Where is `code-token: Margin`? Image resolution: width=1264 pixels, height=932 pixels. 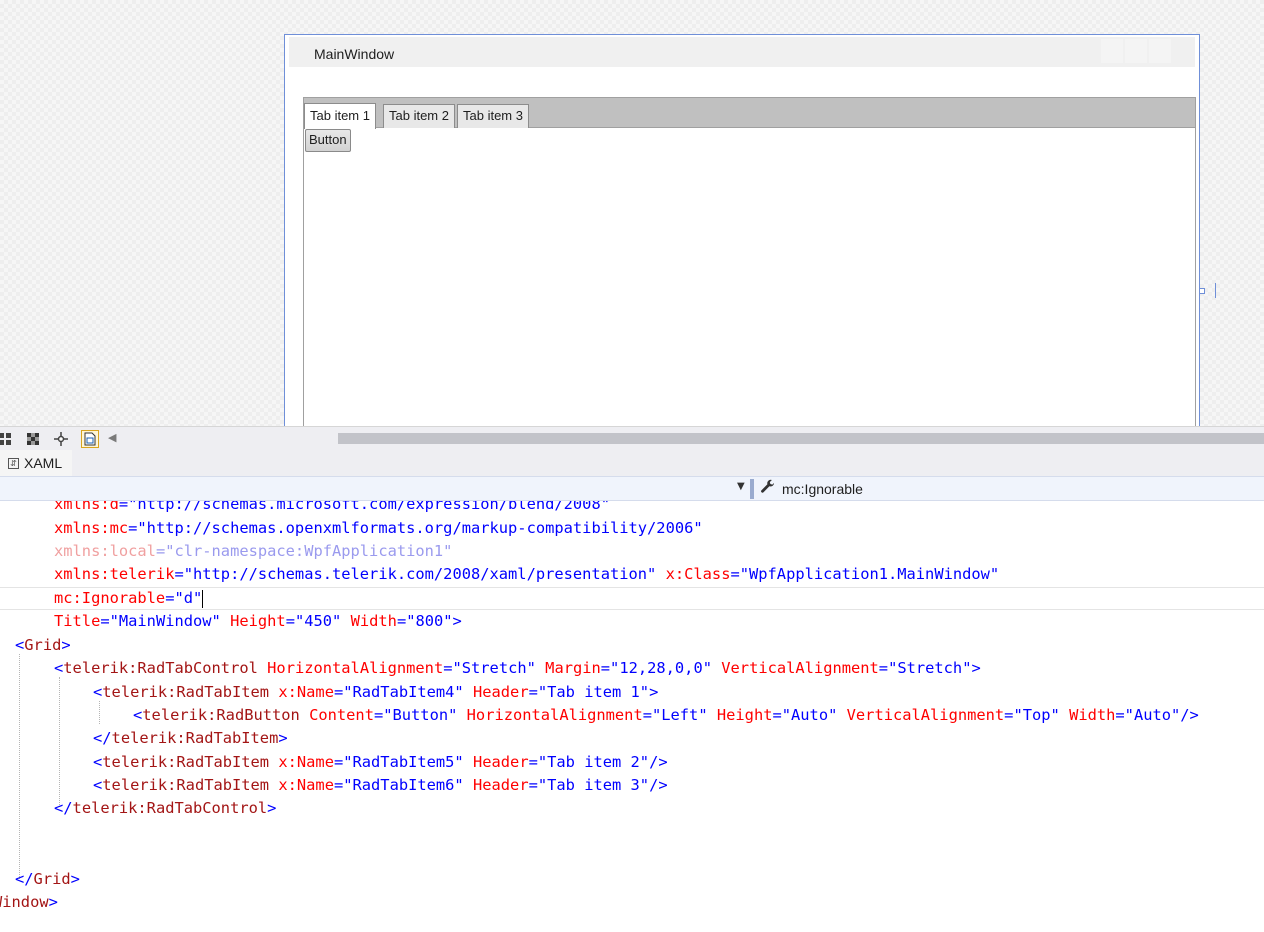 code-token: Margin is located at coordinates (573, 668).